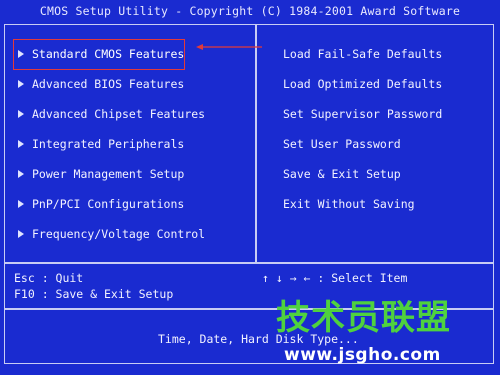  I want to click on menu-item-label: Power Management Setup, so click(108, 174).